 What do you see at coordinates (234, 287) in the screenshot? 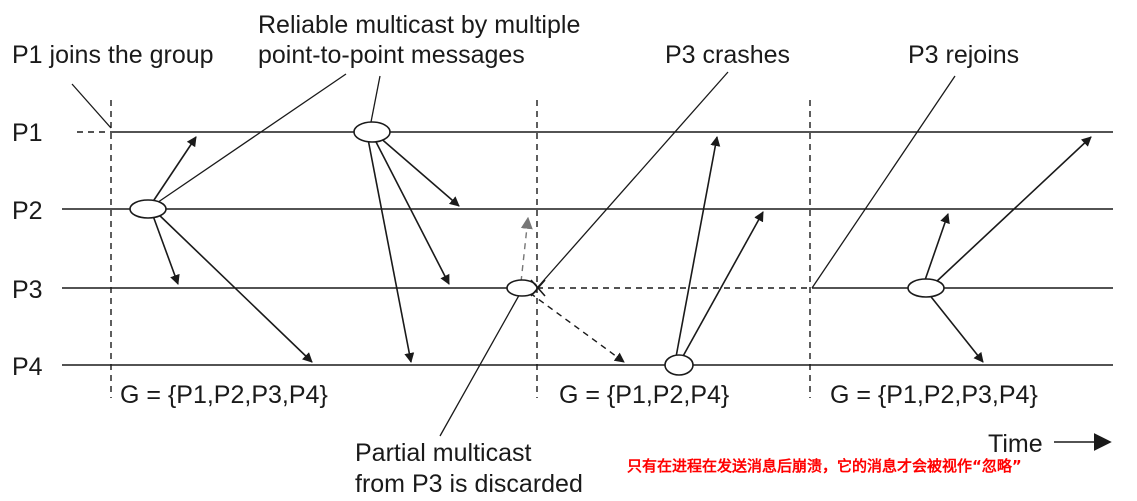
I see `message-p2-to-p4` at bounding box center [234, 287].